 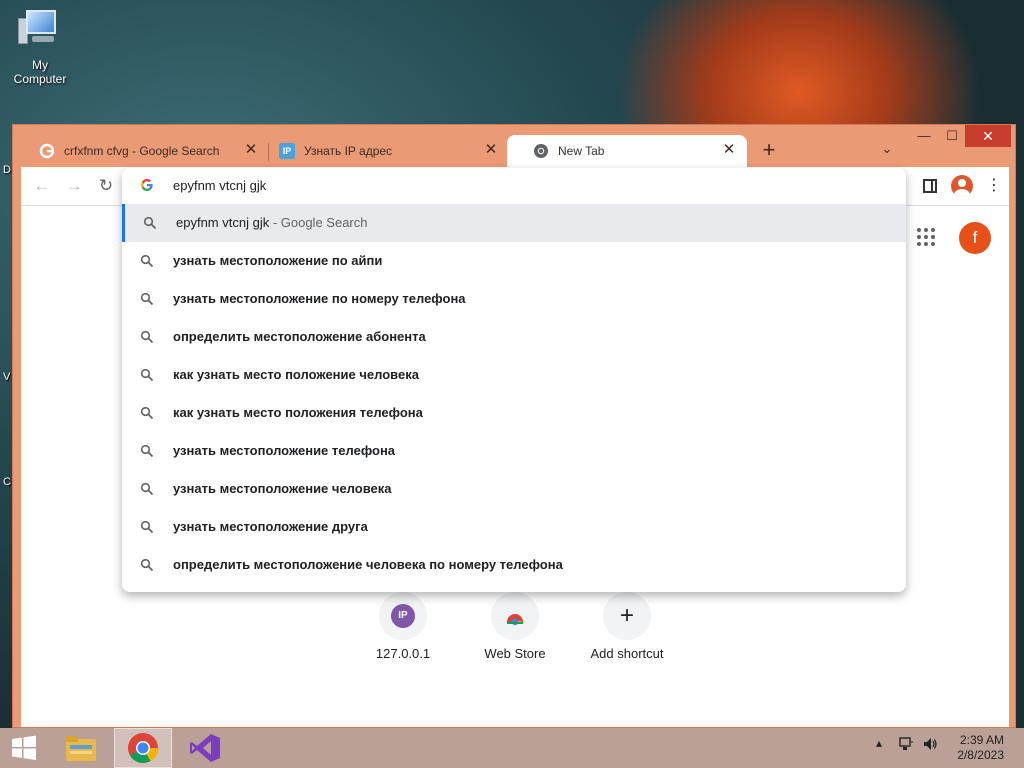 What do you see at coordinates (106, 186) in the screenshot?
I see `reload-icon: ↻` at bounding box center [106, 186].